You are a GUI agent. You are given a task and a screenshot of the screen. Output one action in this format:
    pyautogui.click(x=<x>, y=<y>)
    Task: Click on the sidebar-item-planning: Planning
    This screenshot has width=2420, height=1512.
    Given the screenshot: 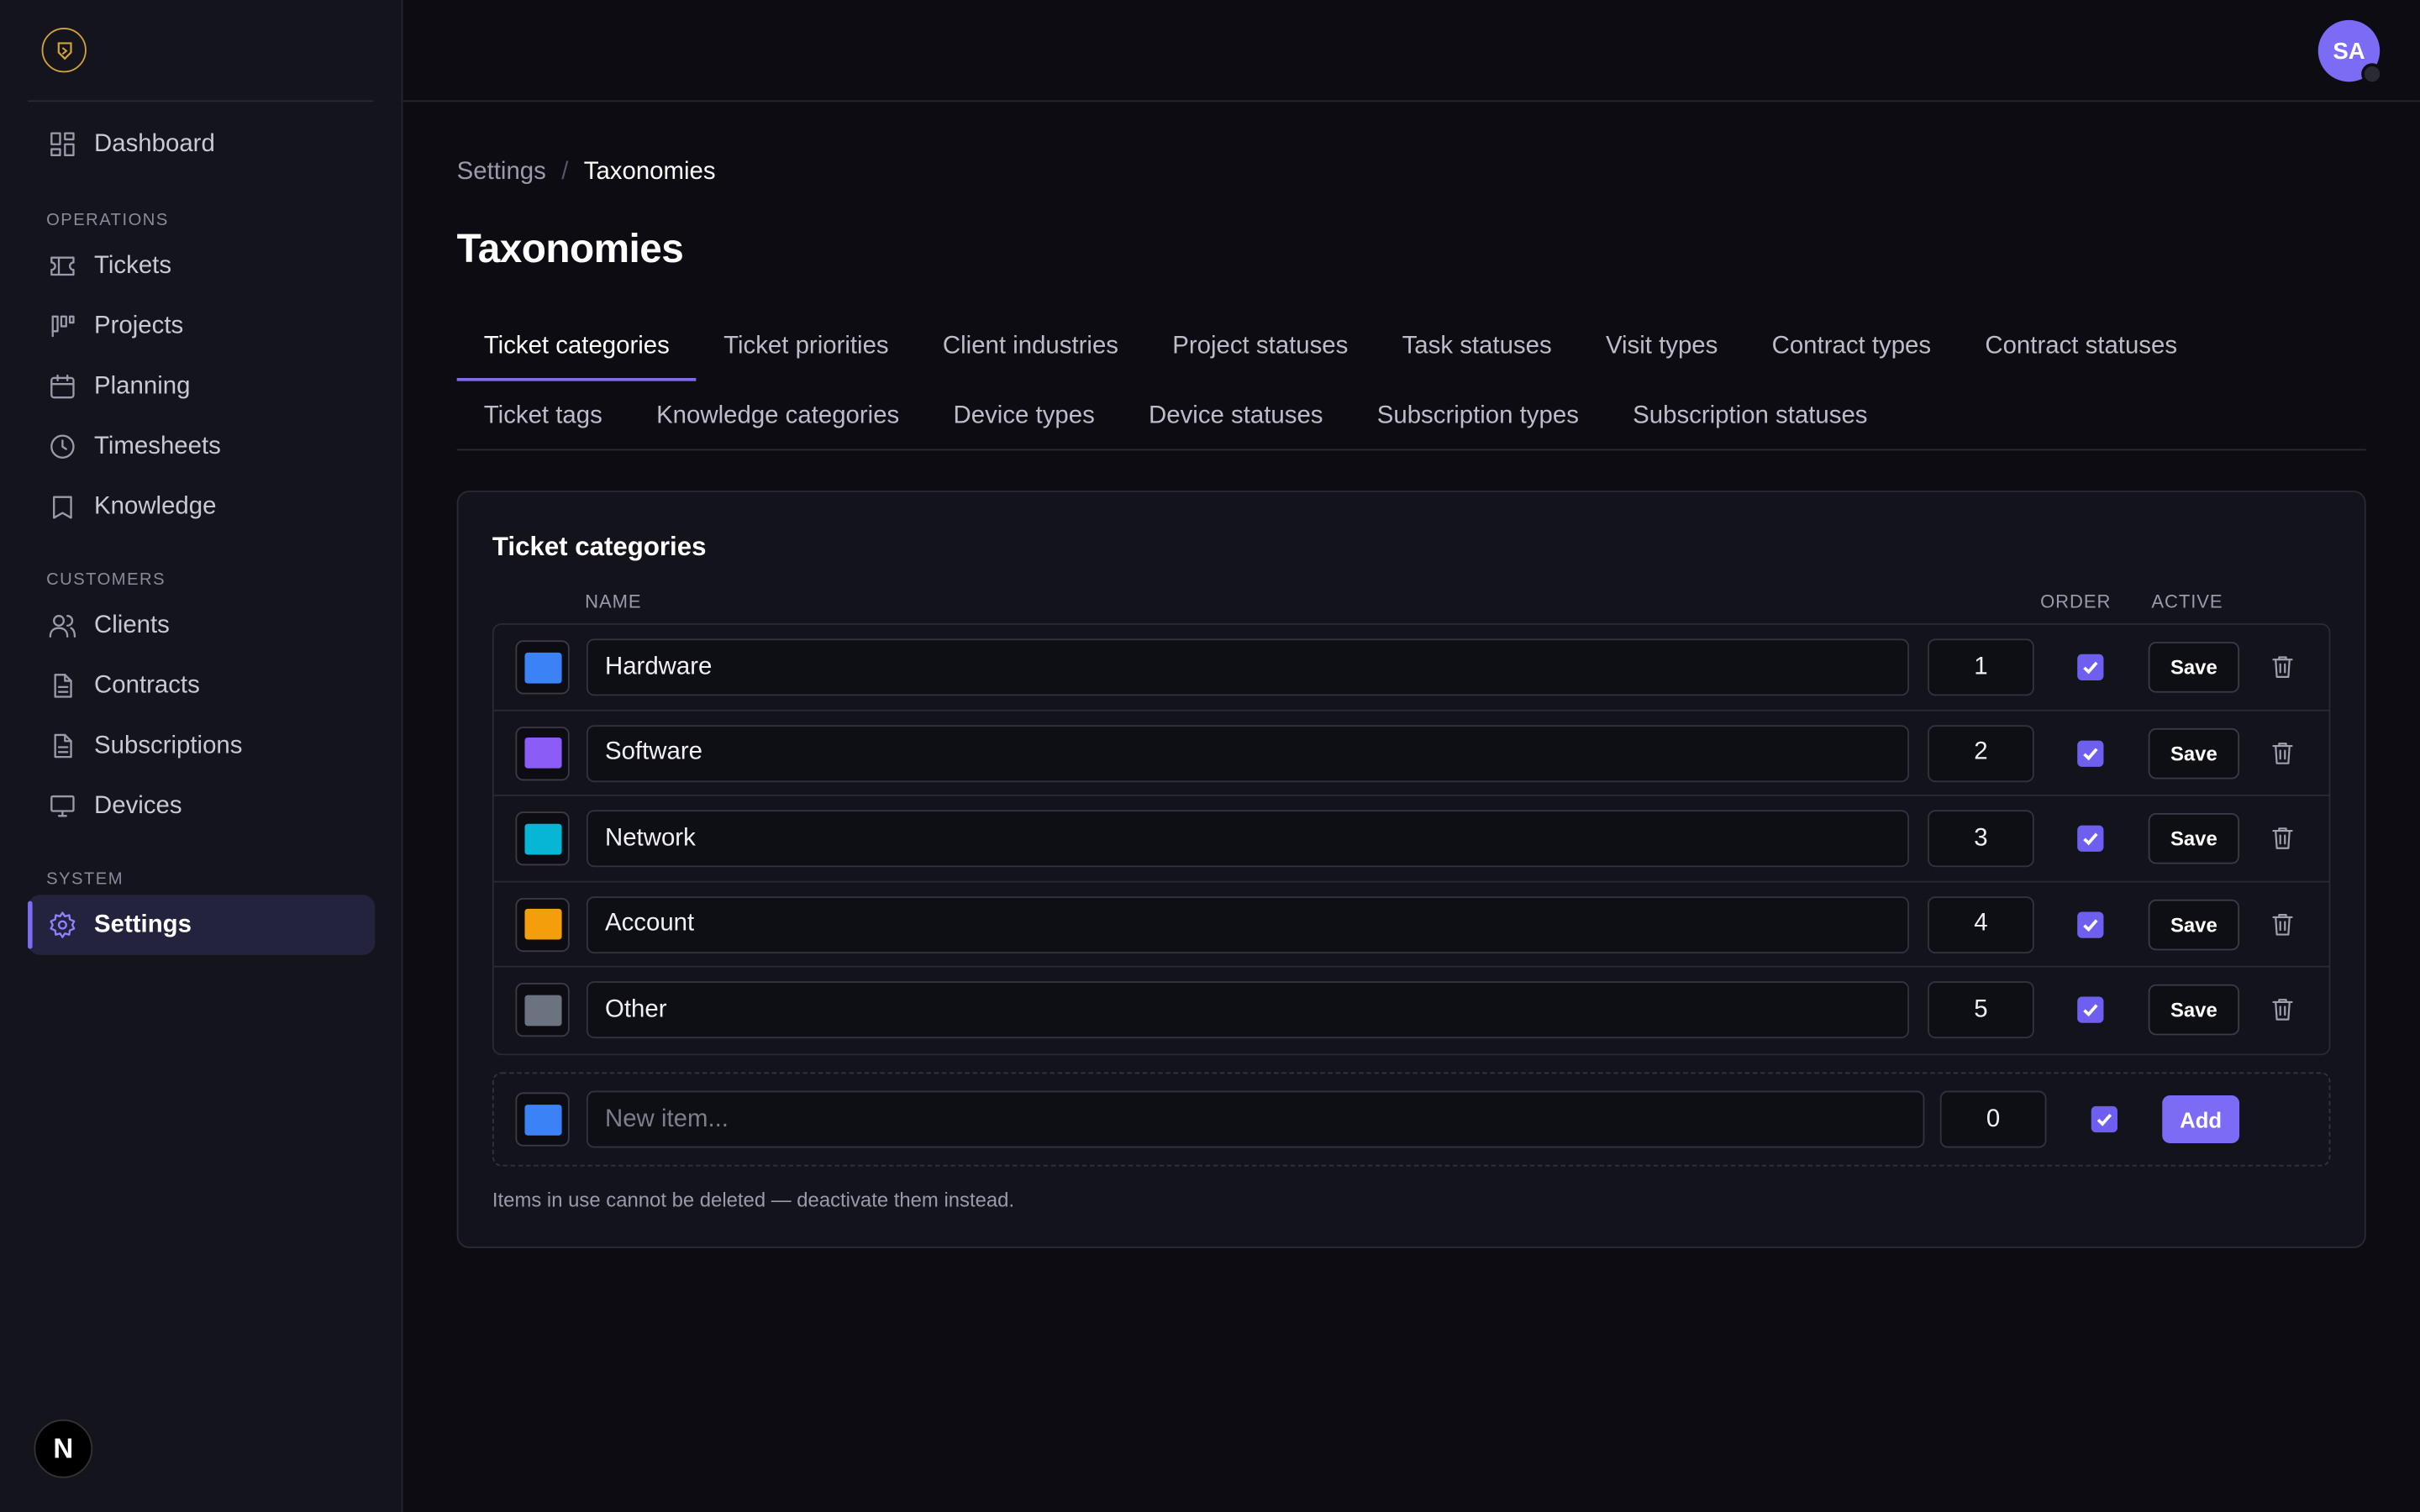 What is the action you would take?
    pyautogui.click(x=202, y=386)
    